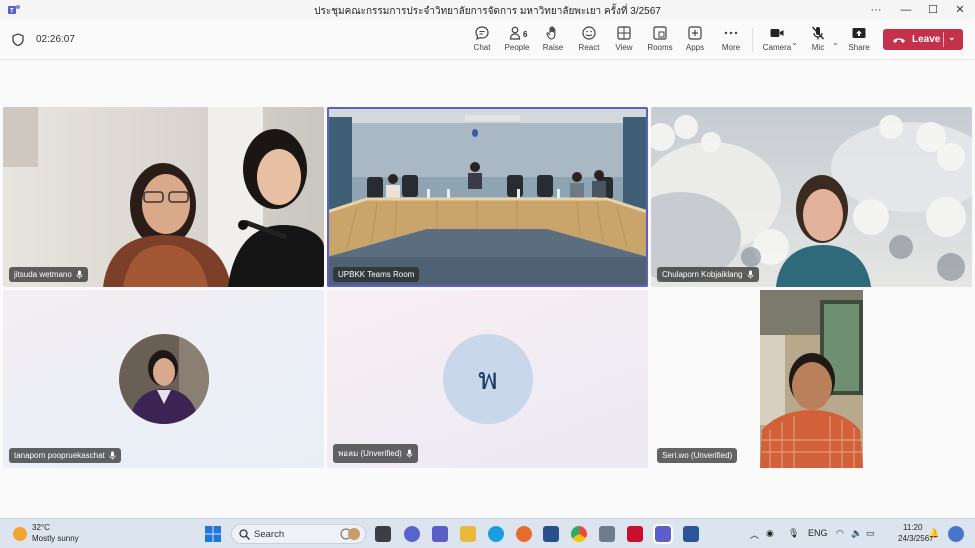 The width and height of the screenshot is (975, 548). I want to click on store-icon, so click(551, 534).